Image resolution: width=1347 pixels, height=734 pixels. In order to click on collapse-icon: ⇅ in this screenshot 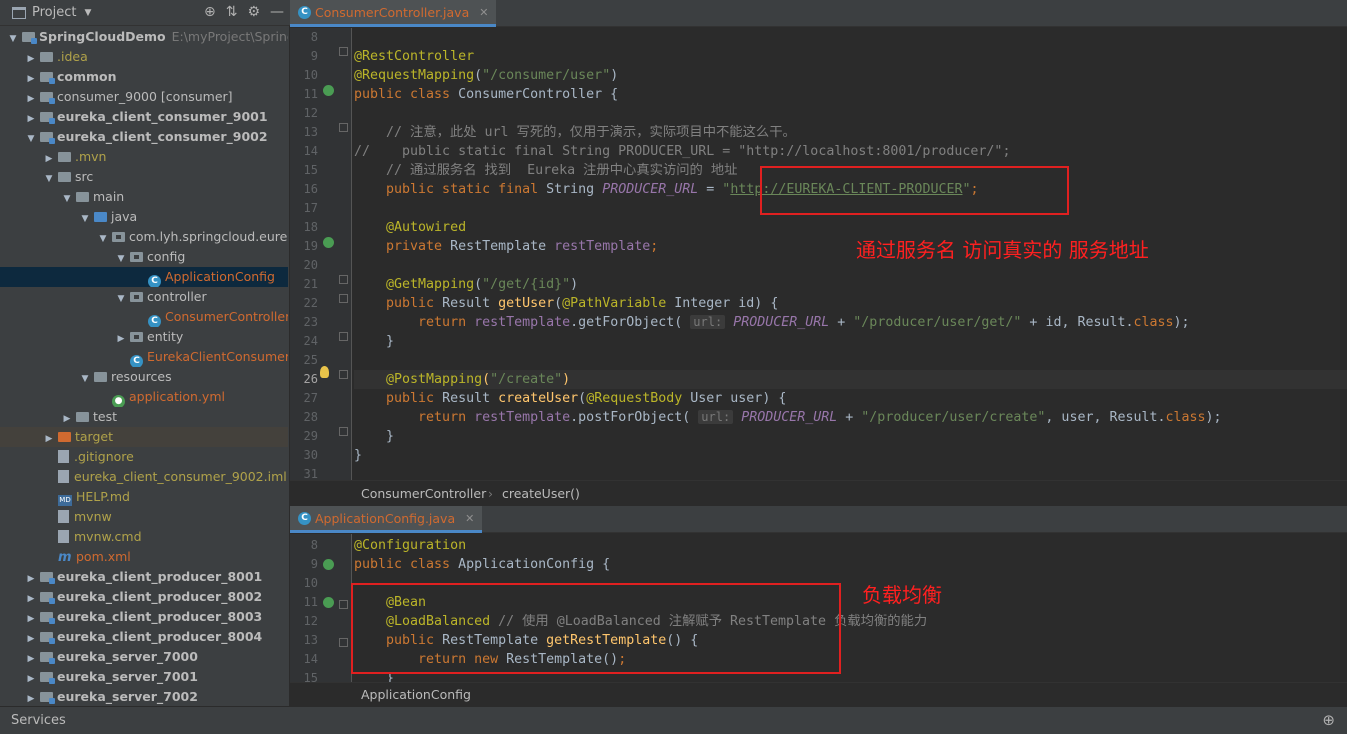, I will do `click(232, 12)`.